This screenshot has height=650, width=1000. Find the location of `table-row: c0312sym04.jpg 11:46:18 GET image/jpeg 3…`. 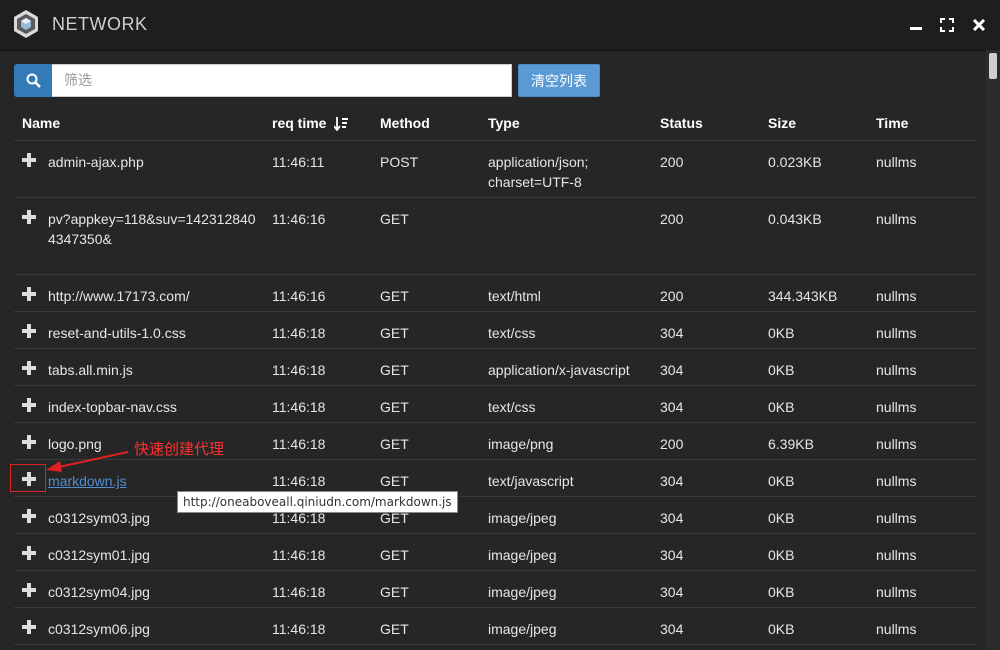

table-row: c0312sym04.jpg 11:46:18 GET image/jpeg 3… is located at coordinates (495, 589).